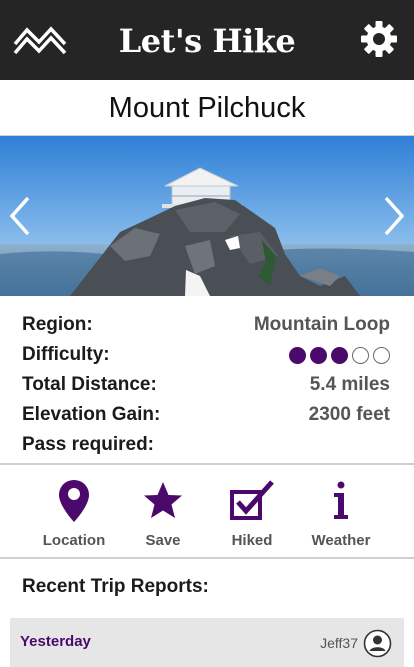 The image size is (414, 667). What do you see at coordinates (89, 384) in the screenshot?
I see `distance-label: Total Distance:` at bounding box center [89, 384].